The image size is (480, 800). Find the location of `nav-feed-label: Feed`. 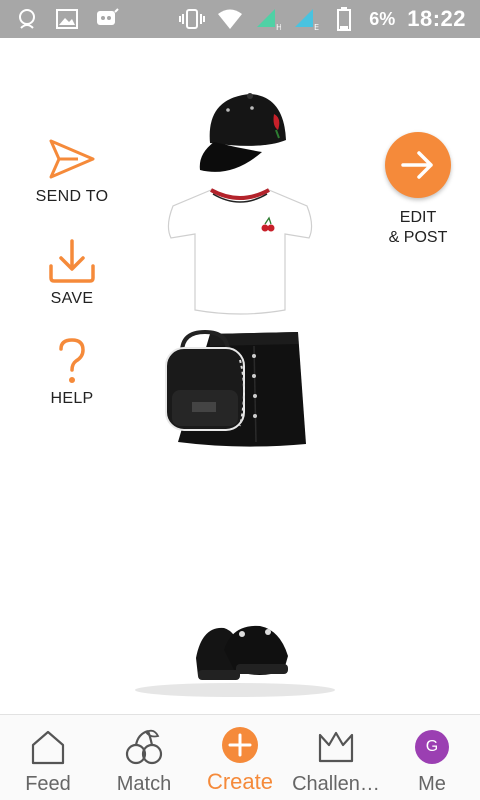

nav-feed-label: Feed is located at coordinates (48, 784).